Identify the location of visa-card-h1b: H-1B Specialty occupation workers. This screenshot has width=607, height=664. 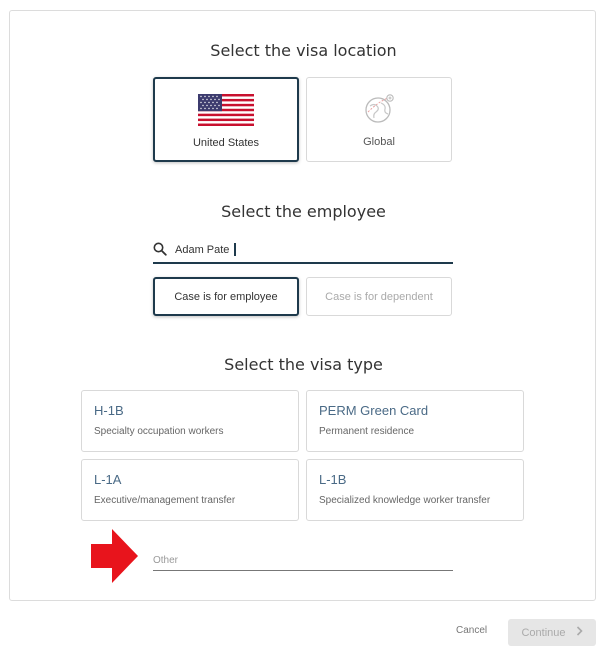
(190, 421).